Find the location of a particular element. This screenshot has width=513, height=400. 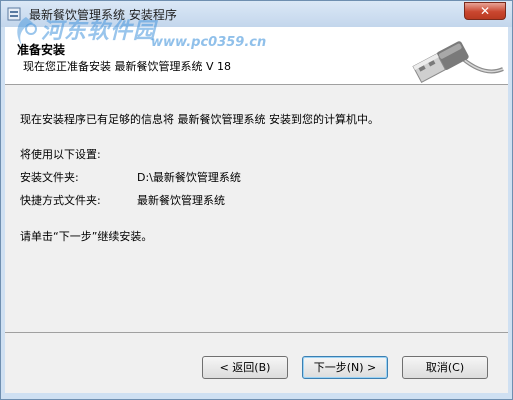

next-button: 下一步(N) > is located at coordinates (345, 367).